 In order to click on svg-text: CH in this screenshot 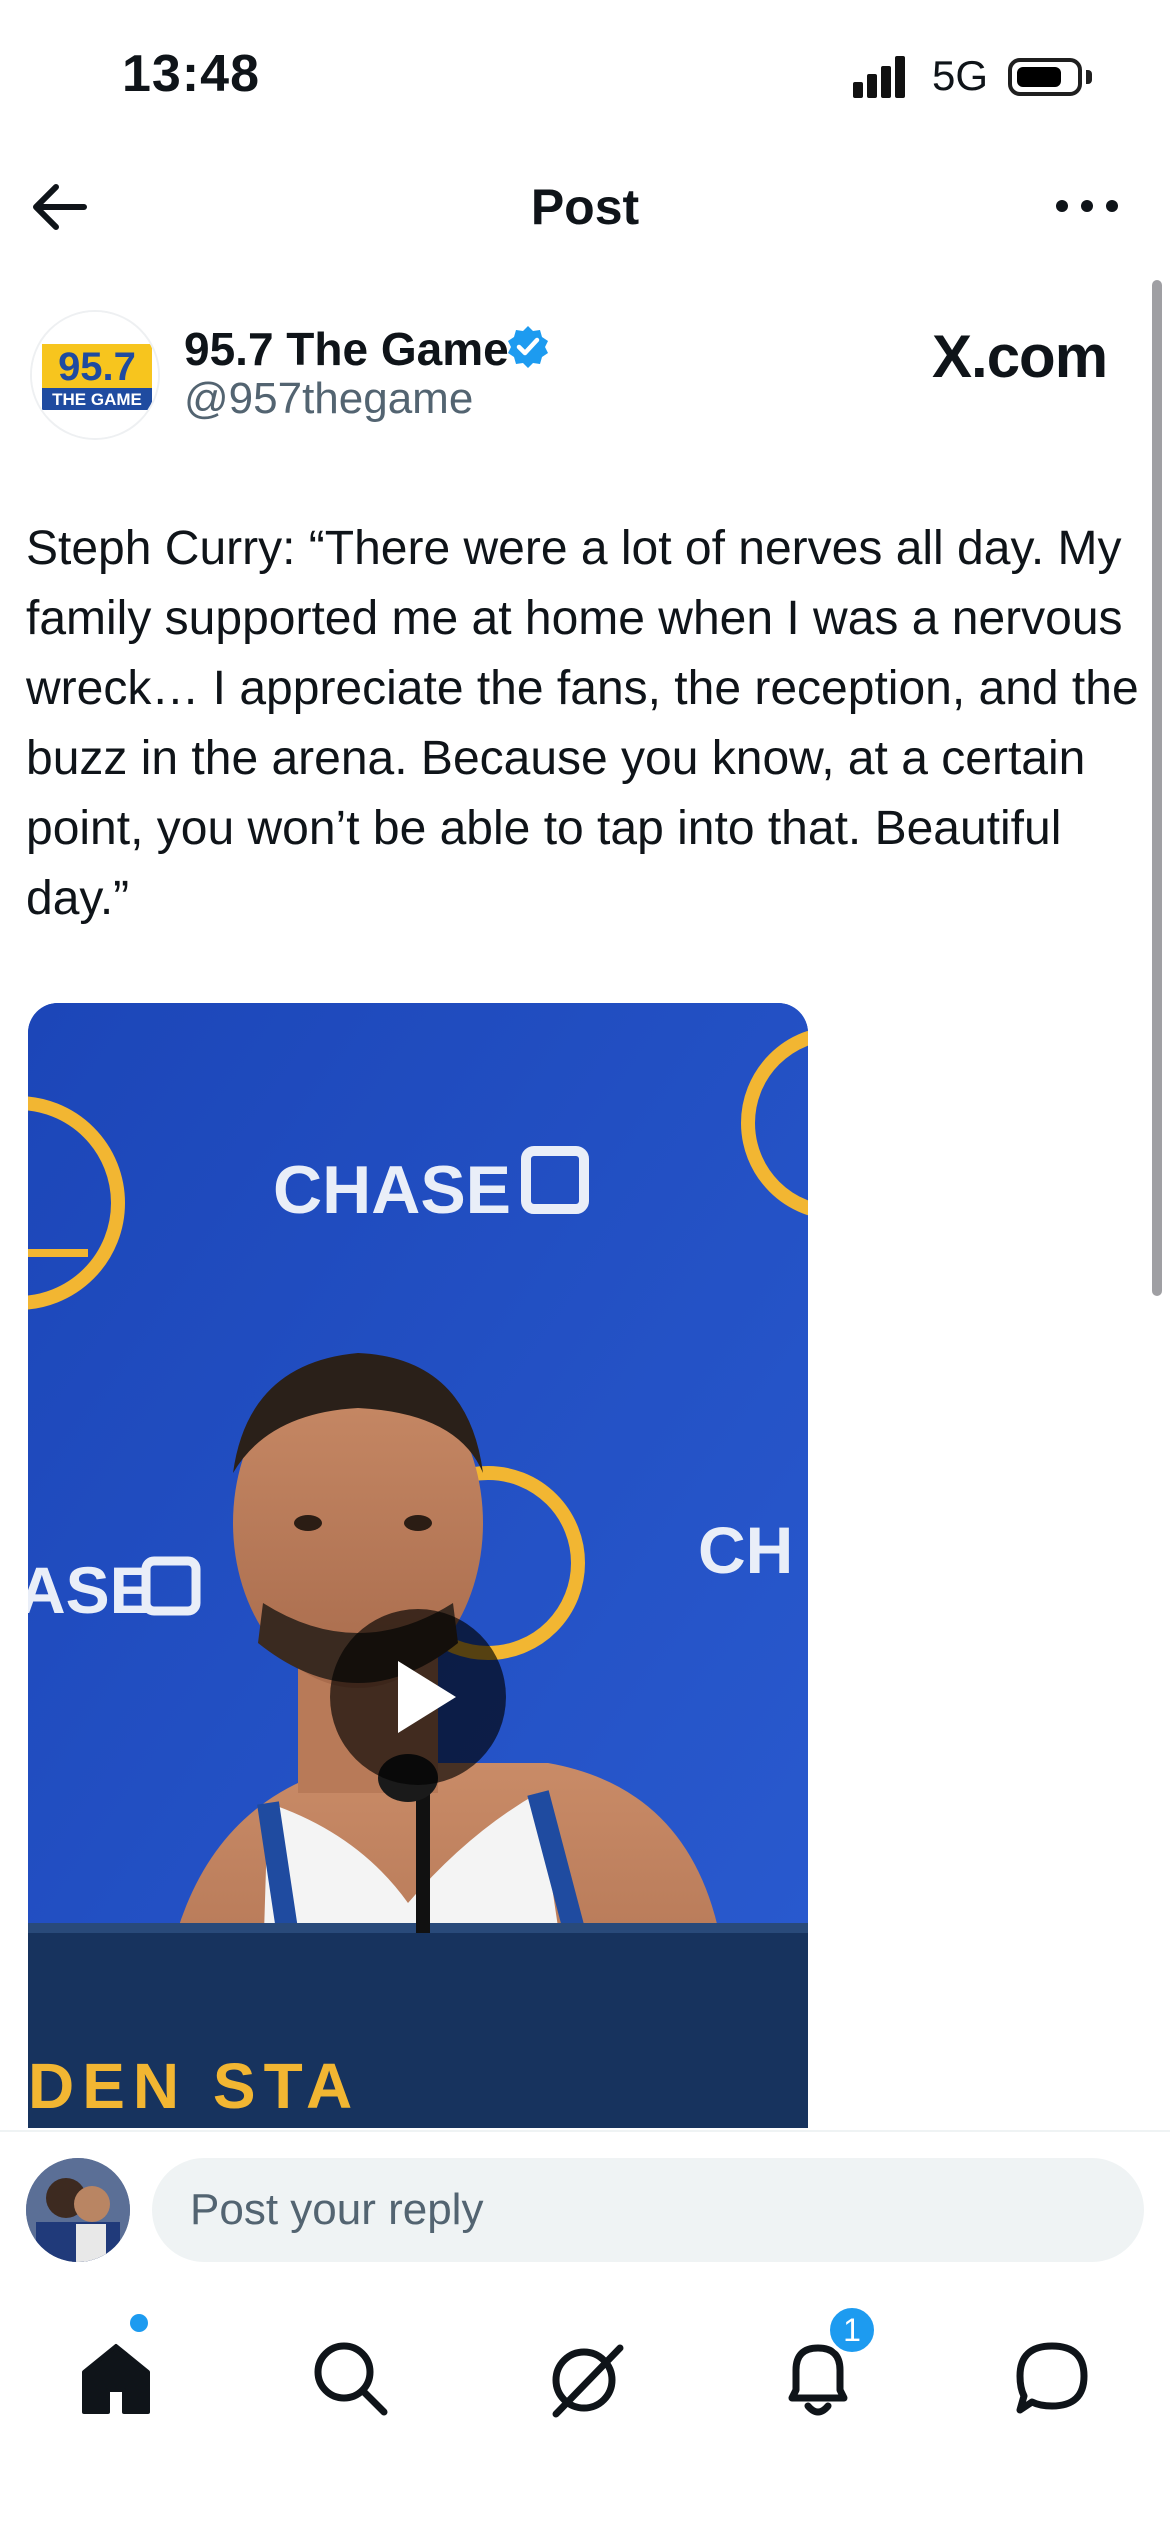, I will do `click(745, 1550)`.